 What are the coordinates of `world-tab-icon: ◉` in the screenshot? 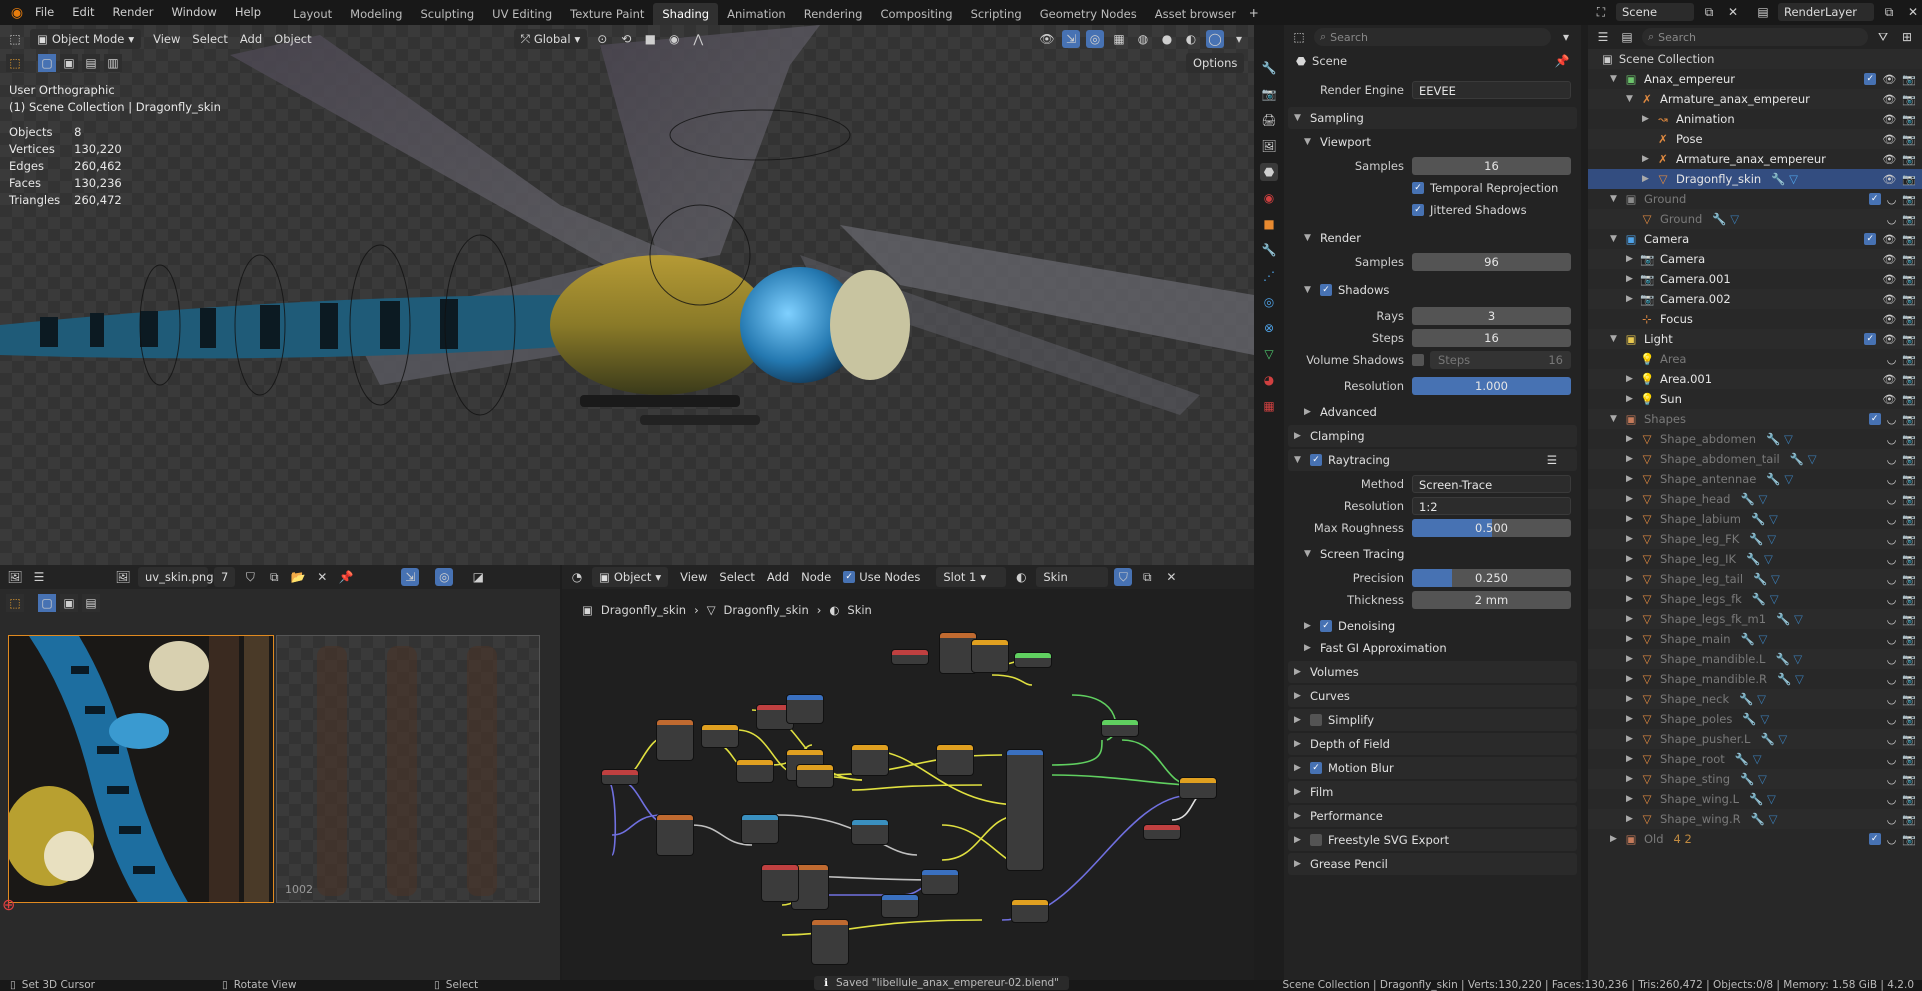 It's located at (1269, 198).